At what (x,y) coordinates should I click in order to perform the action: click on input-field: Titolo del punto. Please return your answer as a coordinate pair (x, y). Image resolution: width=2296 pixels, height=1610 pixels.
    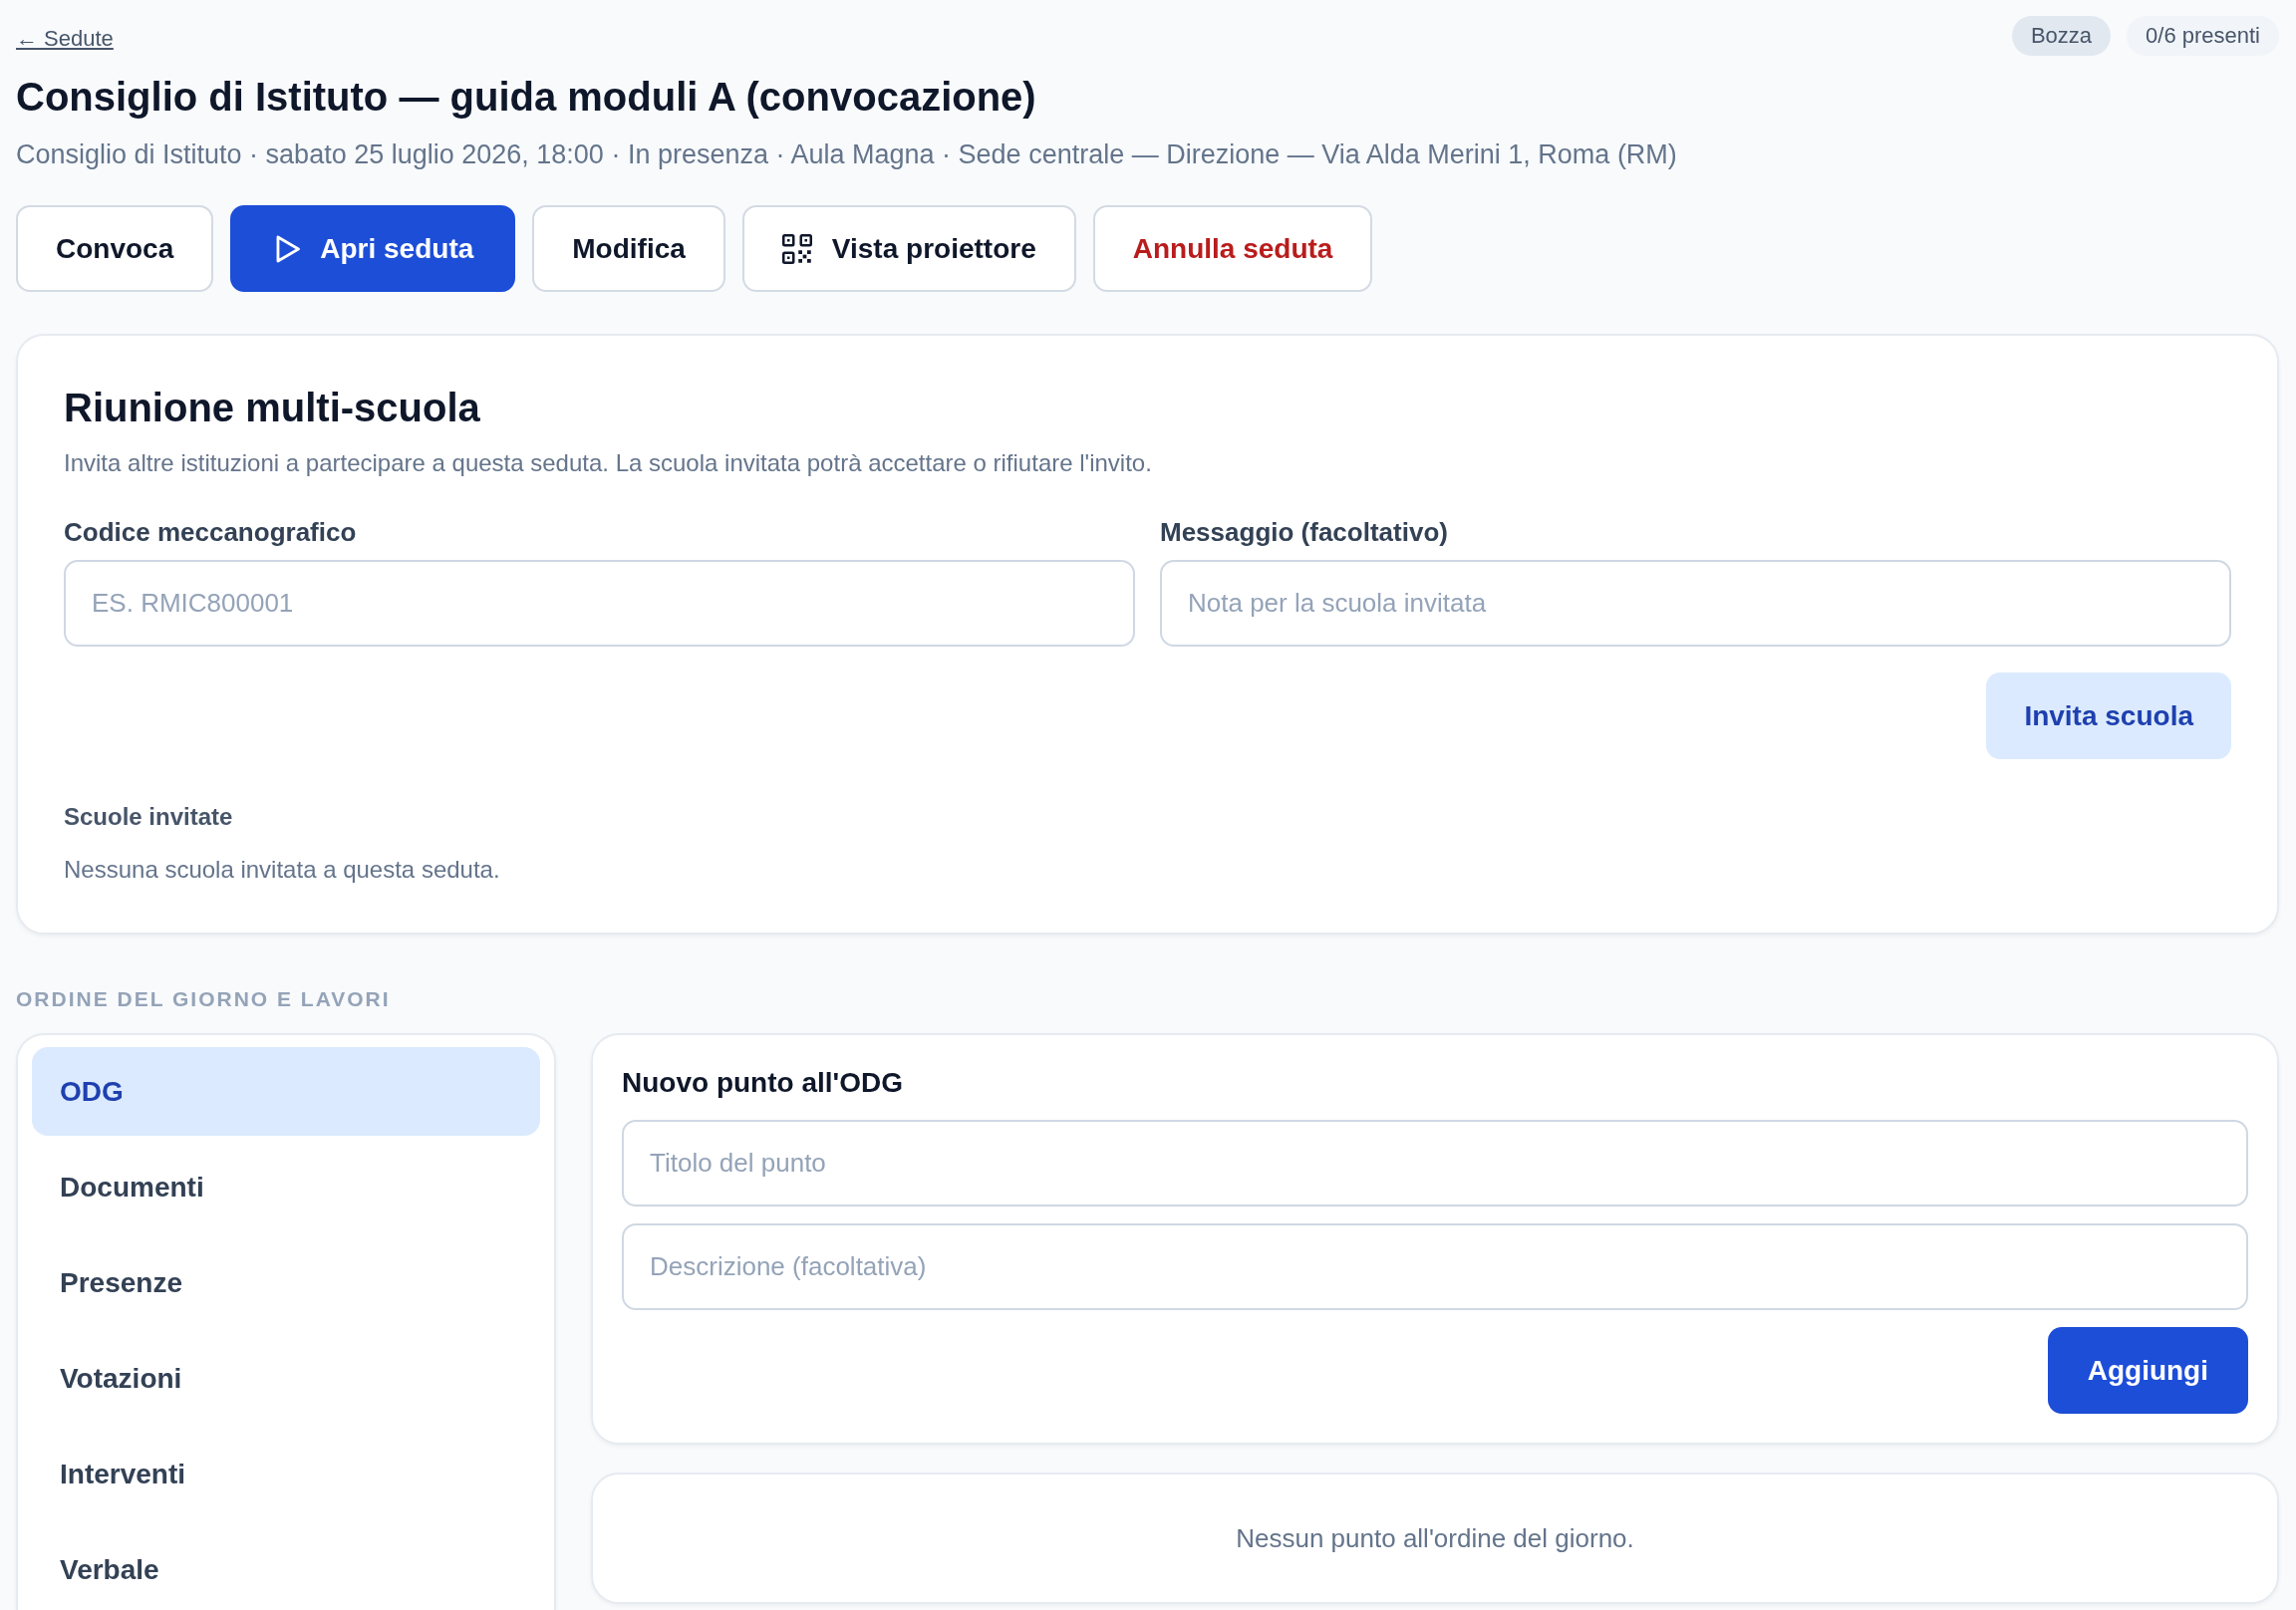
    Looking at the image, I should click on (1435, 1164).